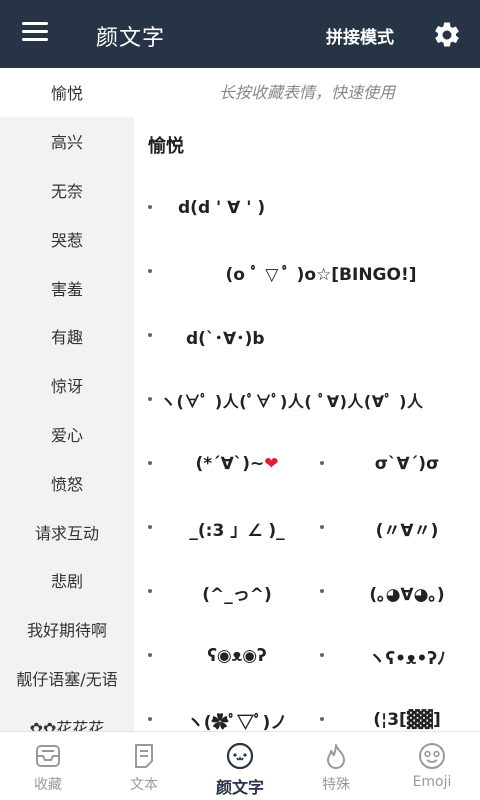 The width and height of the screenshot is (480, 800). Describe the element at coordinates (67, 336) in the screenshot. I see `sidebar-item-youqu: 有趣` at that location.